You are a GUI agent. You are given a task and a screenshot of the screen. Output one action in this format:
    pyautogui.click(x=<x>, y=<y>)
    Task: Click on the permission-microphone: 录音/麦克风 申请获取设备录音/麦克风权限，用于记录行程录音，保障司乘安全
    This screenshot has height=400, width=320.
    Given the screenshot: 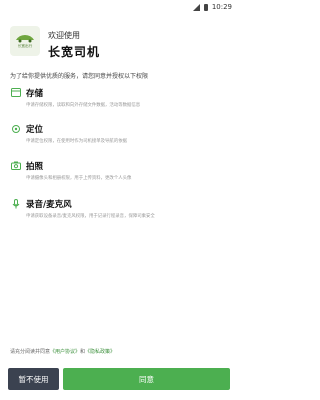 What is the action you would take?
    pyautogui.click(x=121, y=208)
    